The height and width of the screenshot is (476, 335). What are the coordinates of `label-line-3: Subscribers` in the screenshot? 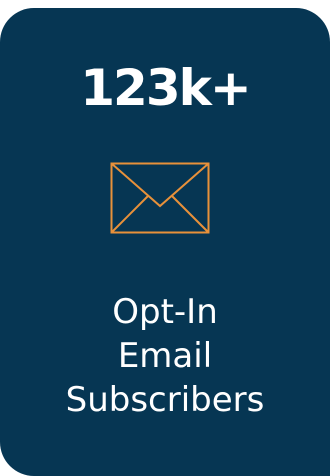 It's located at (165, 400).